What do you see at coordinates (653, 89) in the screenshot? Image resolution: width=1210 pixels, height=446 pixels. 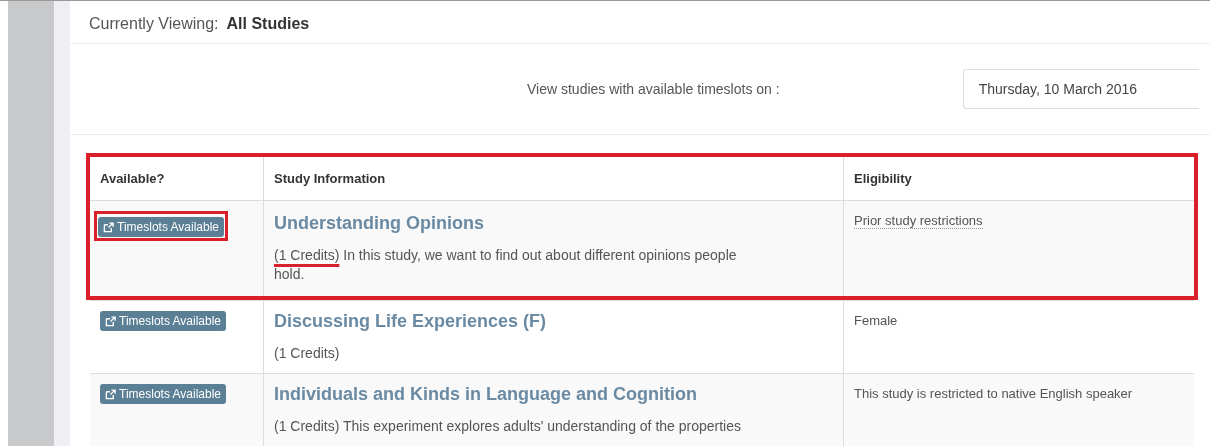 I see `date-filter-label: View studies with available timeslots on :` at bounding box center [653, 89].